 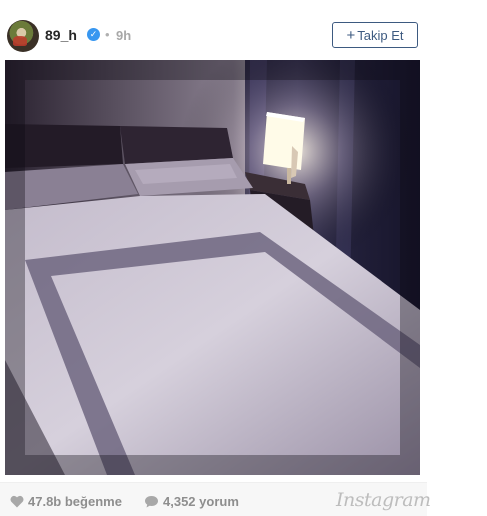 I want to click on post-footer: 47.8b beğenme 4,352 yorum Instagram, so click(x=215, y=499).